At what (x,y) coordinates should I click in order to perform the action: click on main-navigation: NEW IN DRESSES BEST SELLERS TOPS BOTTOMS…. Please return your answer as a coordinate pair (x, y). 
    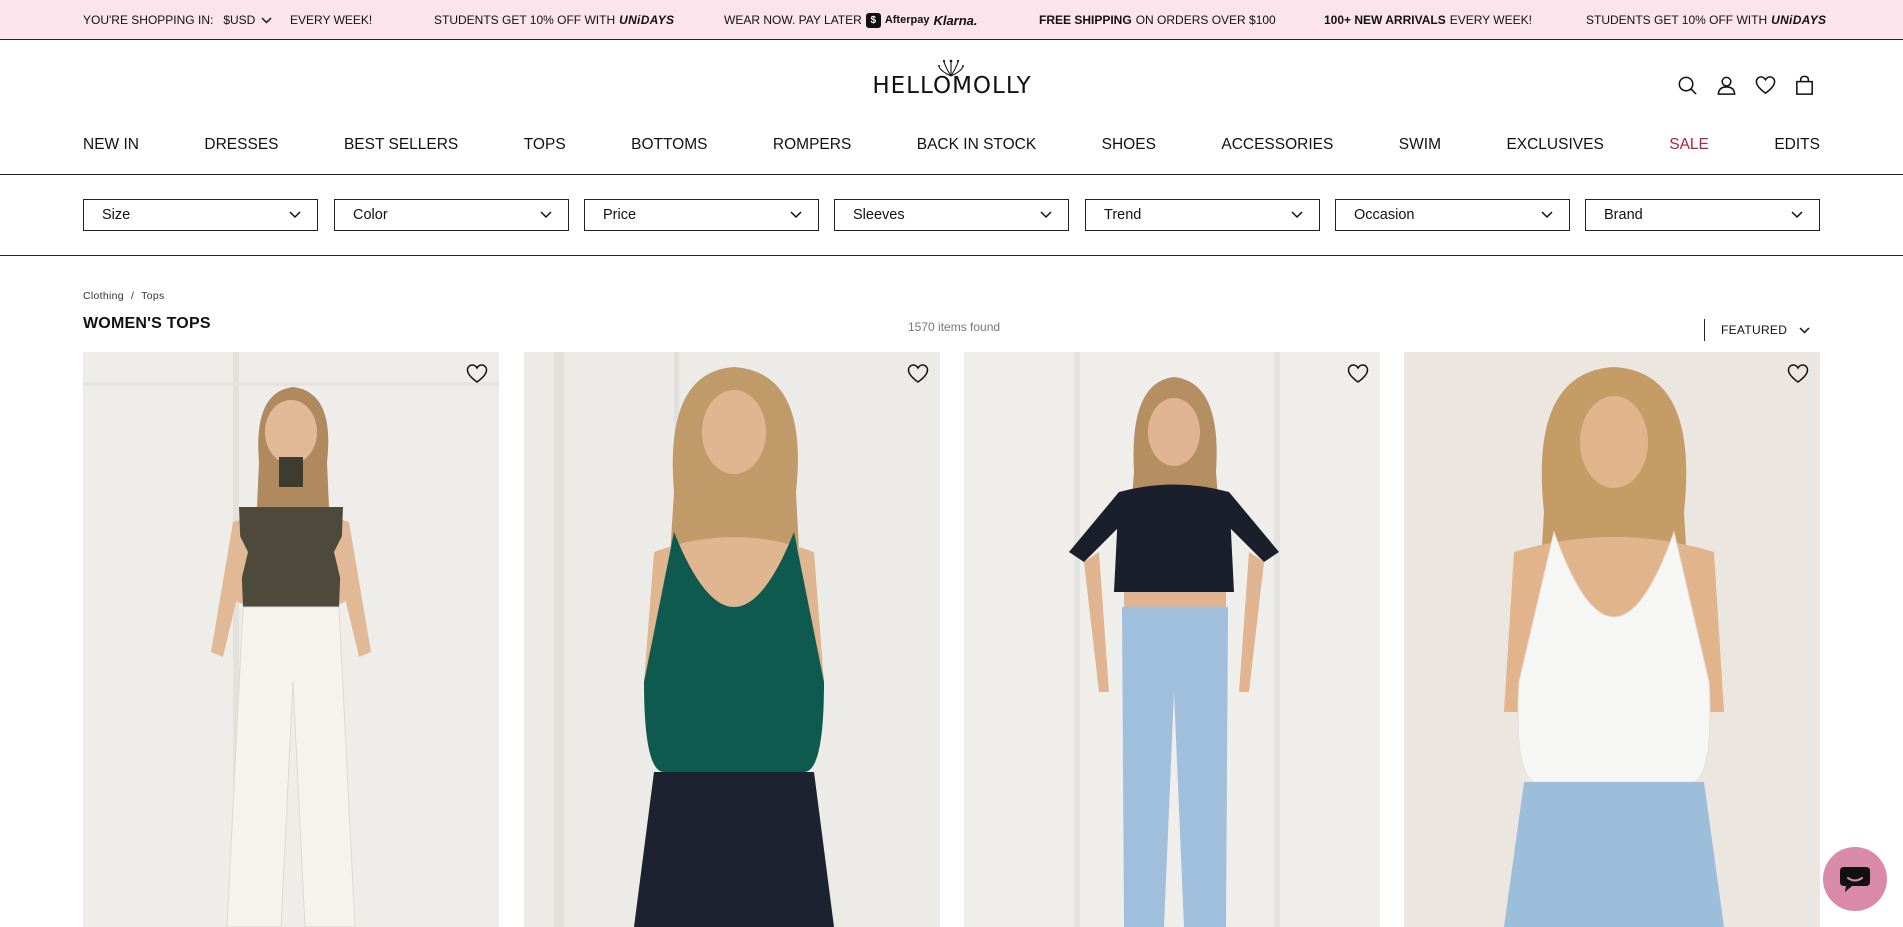
    Looking at the image, I should click on (951, 145).